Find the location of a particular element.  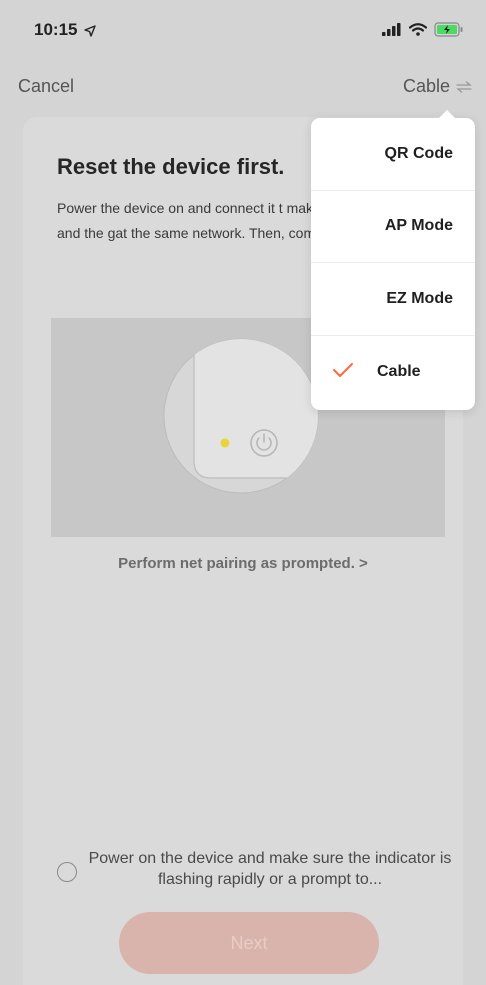

status-icons is located at coordinates (423, 29).